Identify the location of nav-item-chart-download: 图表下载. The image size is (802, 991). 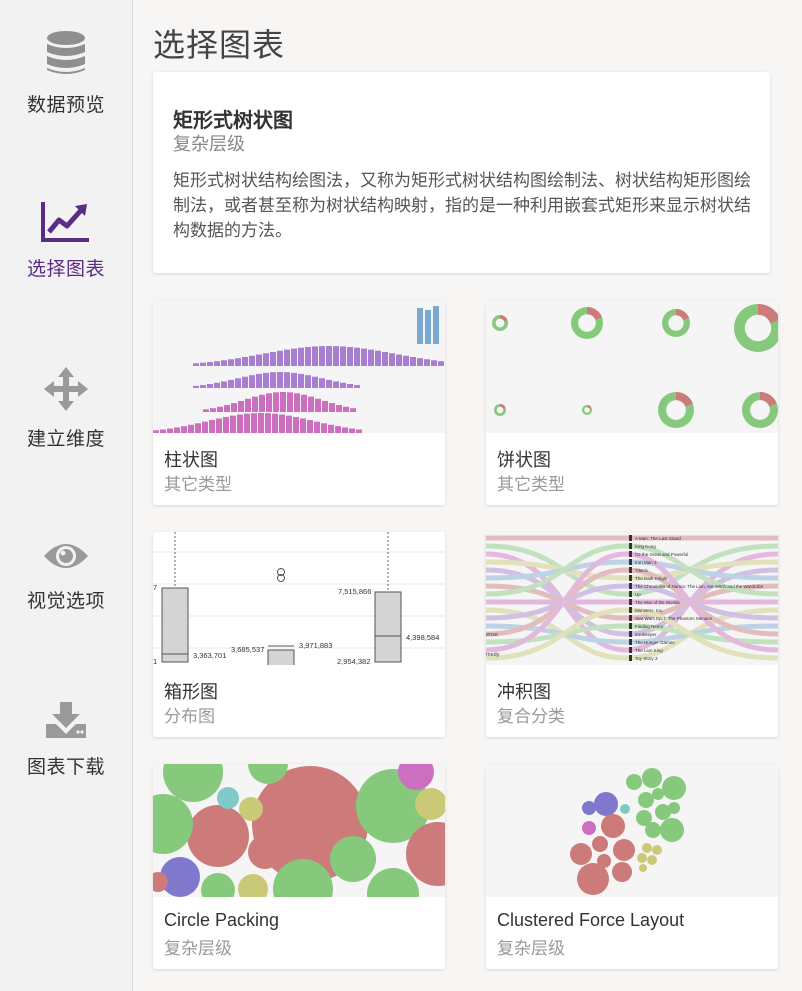
(66, 739).